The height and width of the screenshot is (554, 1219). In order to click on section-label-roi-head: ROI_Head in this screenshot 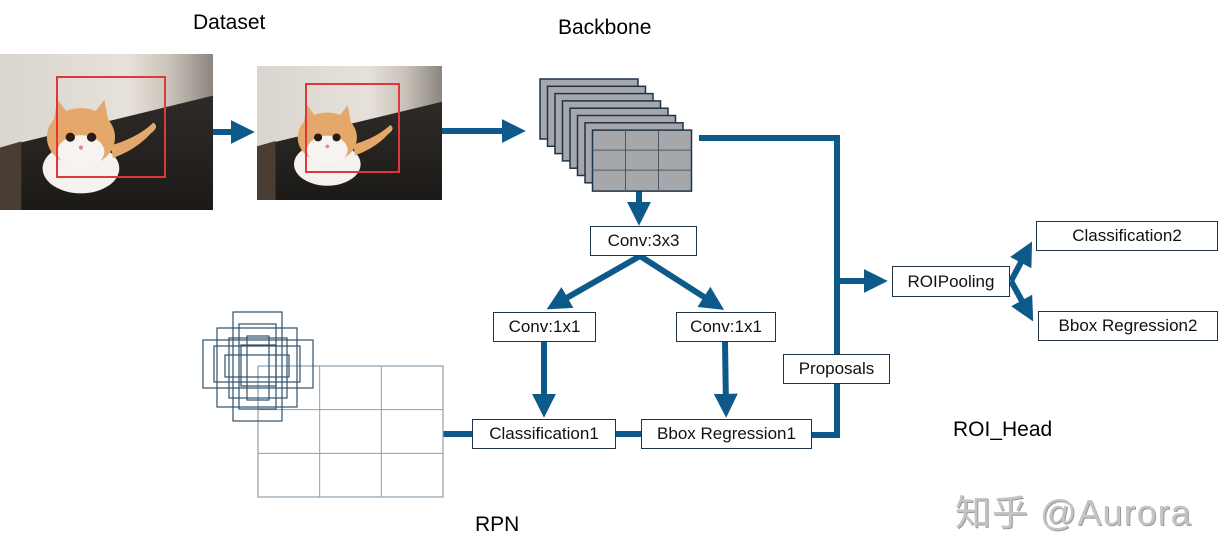, I will do `click(1003, 429)`.